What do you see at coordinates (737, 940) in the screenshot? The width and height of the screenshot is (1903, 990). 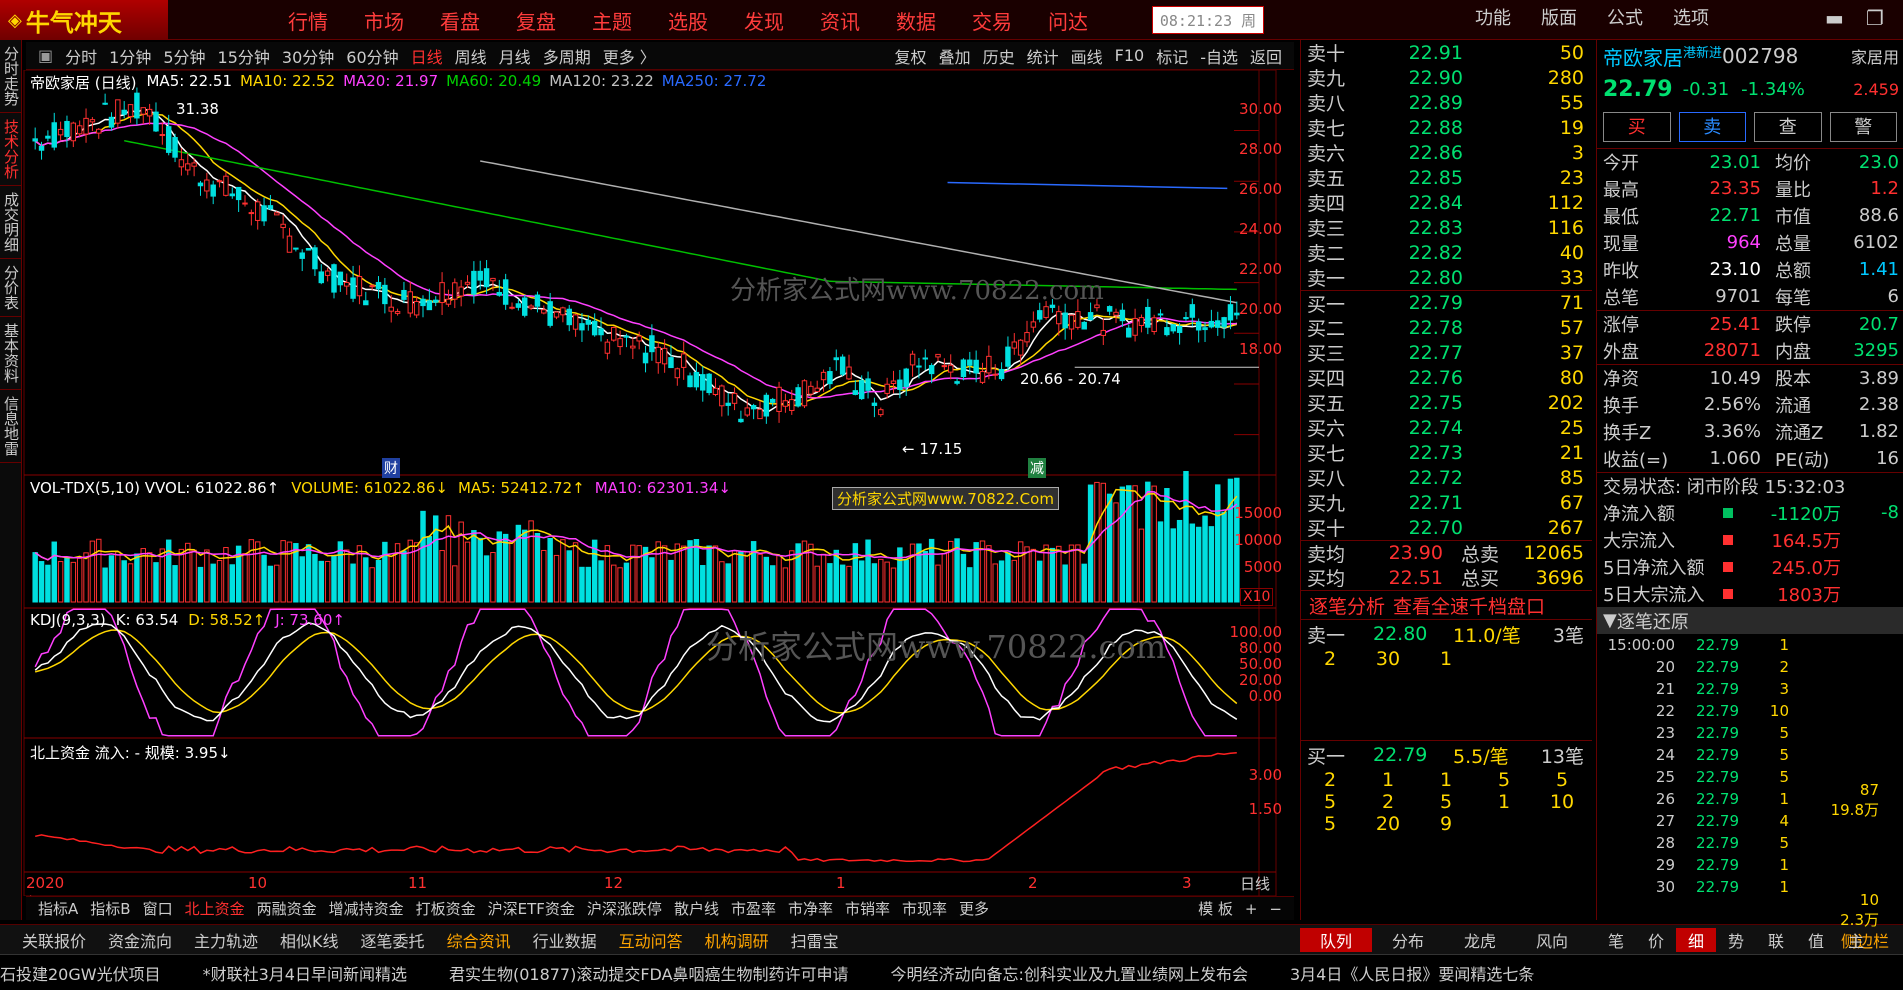 I see `bottom-tab-8: 机构调研` at bounding box center [737, 940].